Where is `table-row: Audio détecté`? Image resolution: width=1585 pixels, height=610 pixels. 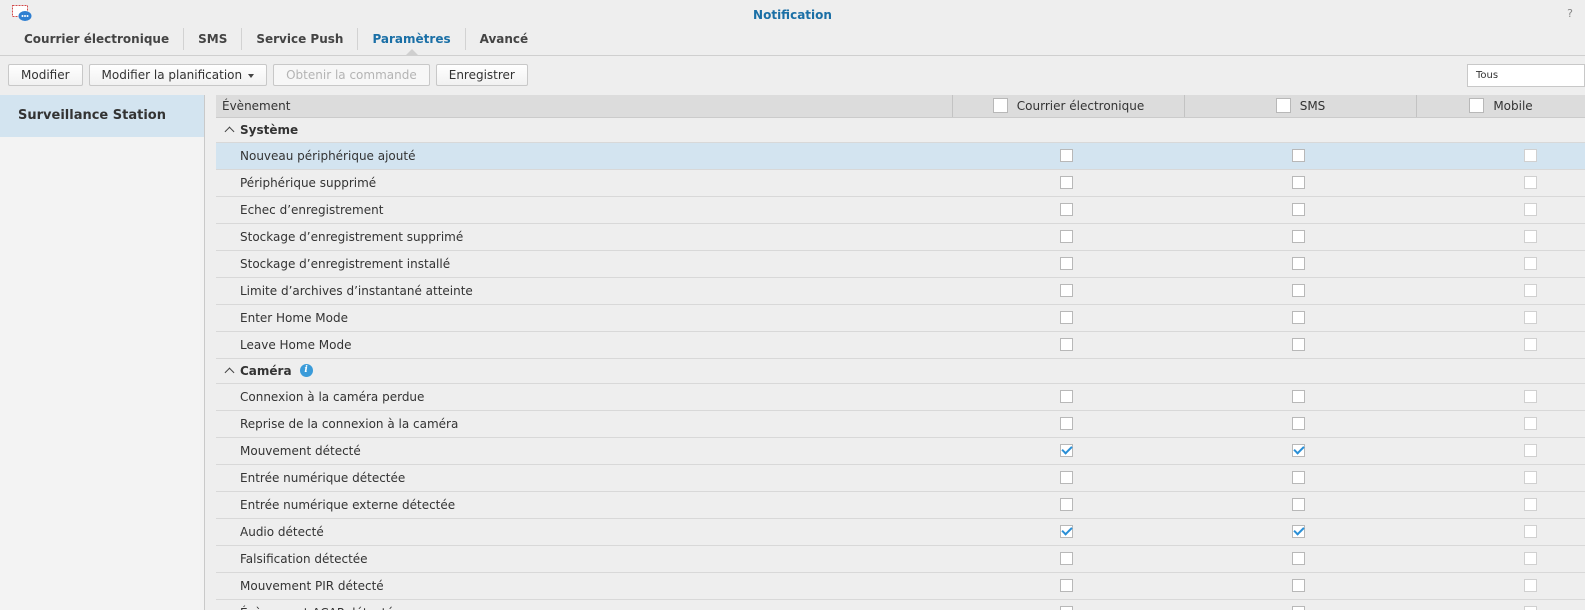
table-row: Audio détecté is located at coordinates (900, 532).